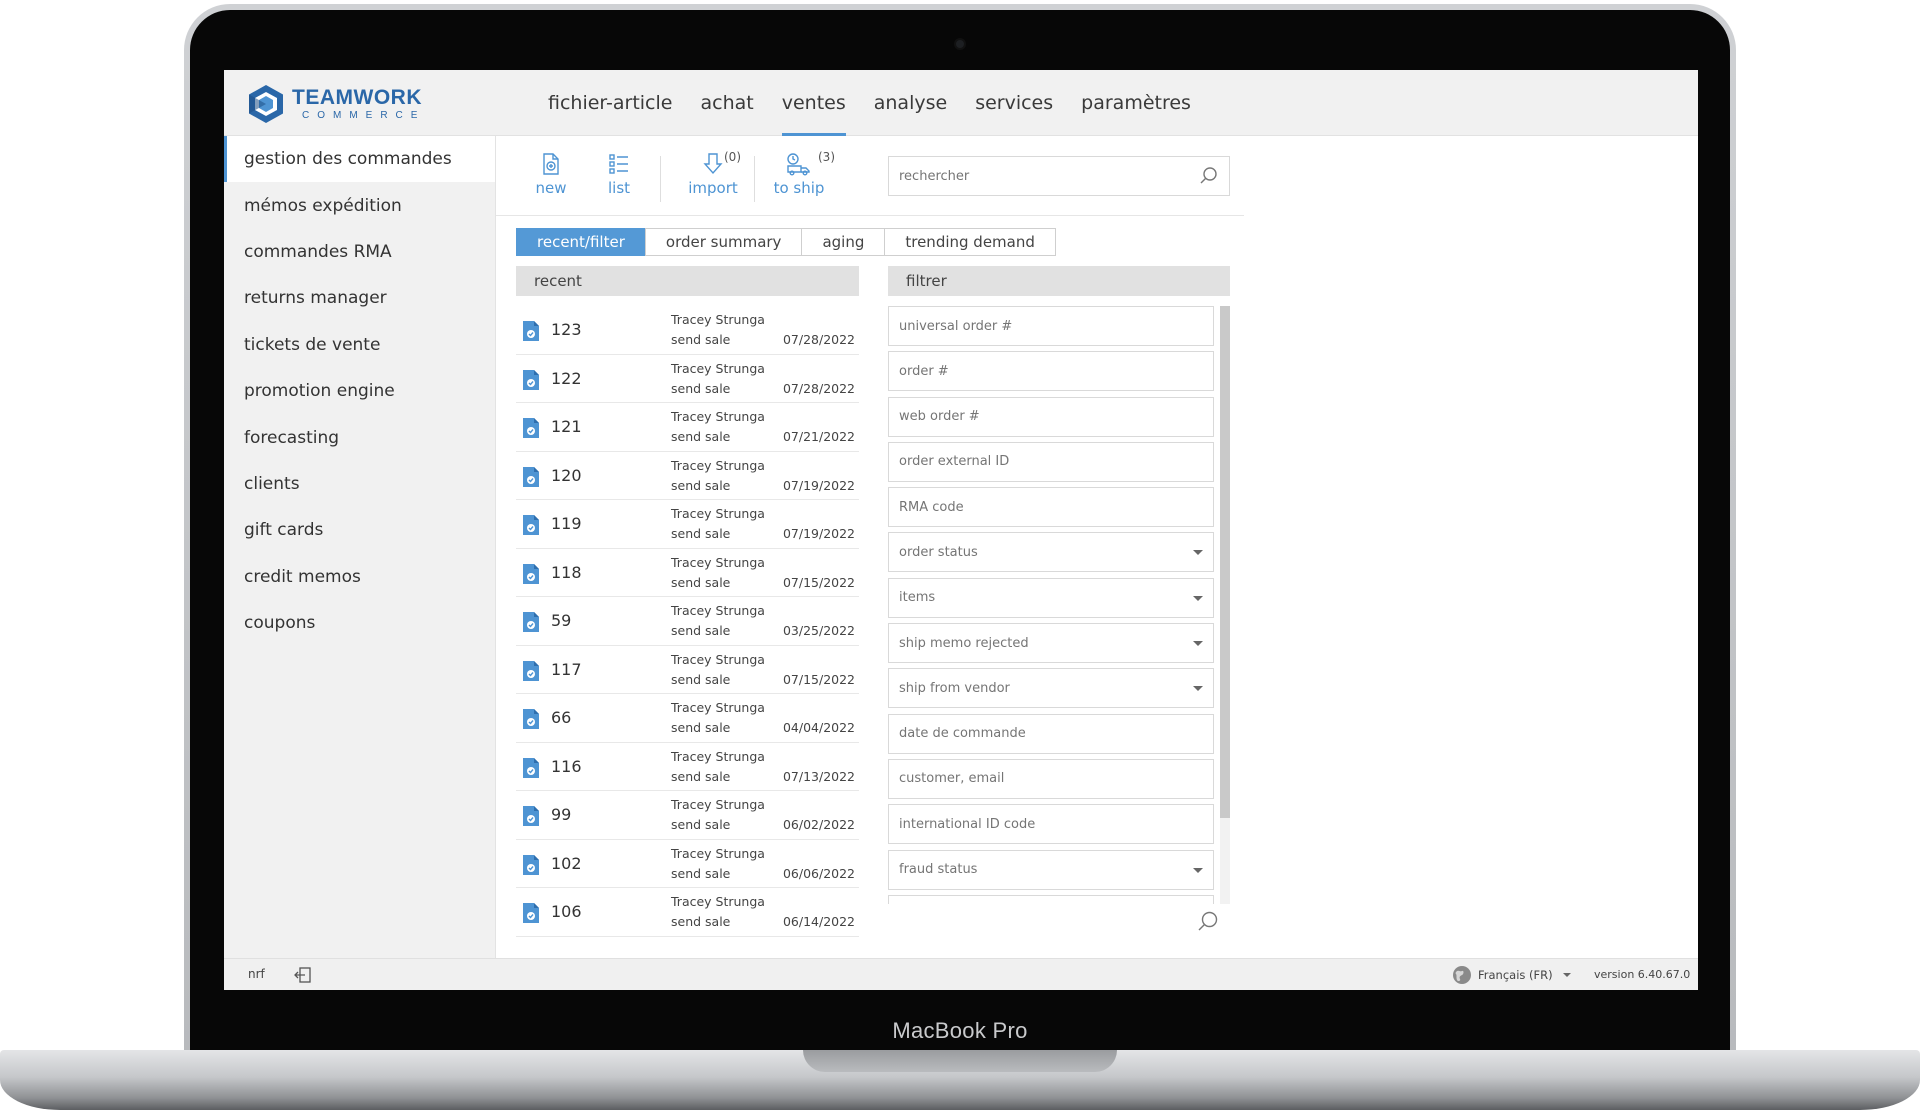  What do you see at coordinates (687, 912) in the screenshot?
I see `table-row: 106 Tracey Strunga send sale 06/14/2022` at bounding box center [687, 912].